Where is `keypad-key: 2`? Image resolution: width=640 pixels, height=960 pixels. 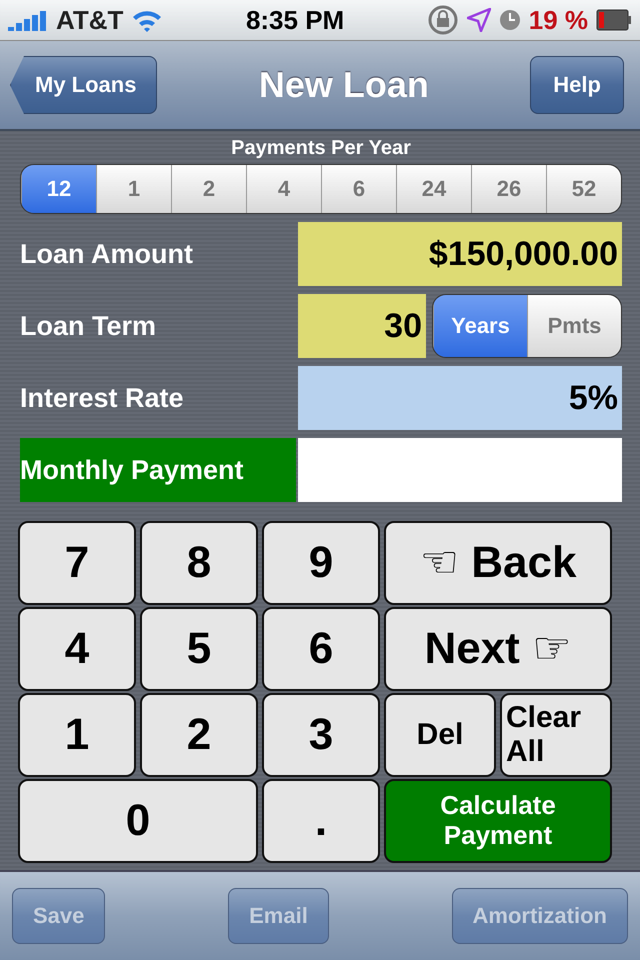 keypad-key: 2 is located at coordinates (199, 735).